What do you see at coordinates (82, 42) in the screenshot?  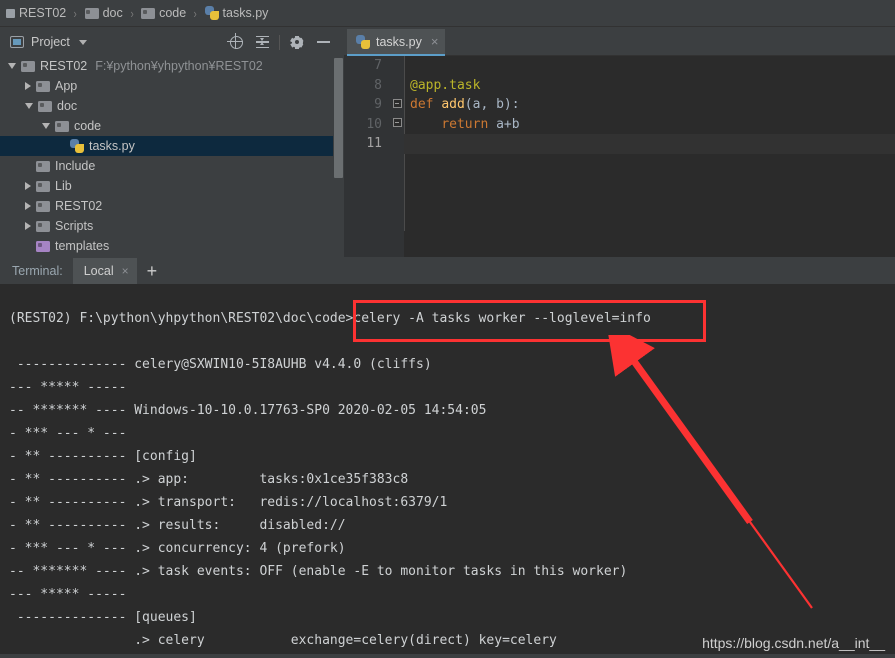 I see `chevron-down-icon` at bounding box center [82, 42].